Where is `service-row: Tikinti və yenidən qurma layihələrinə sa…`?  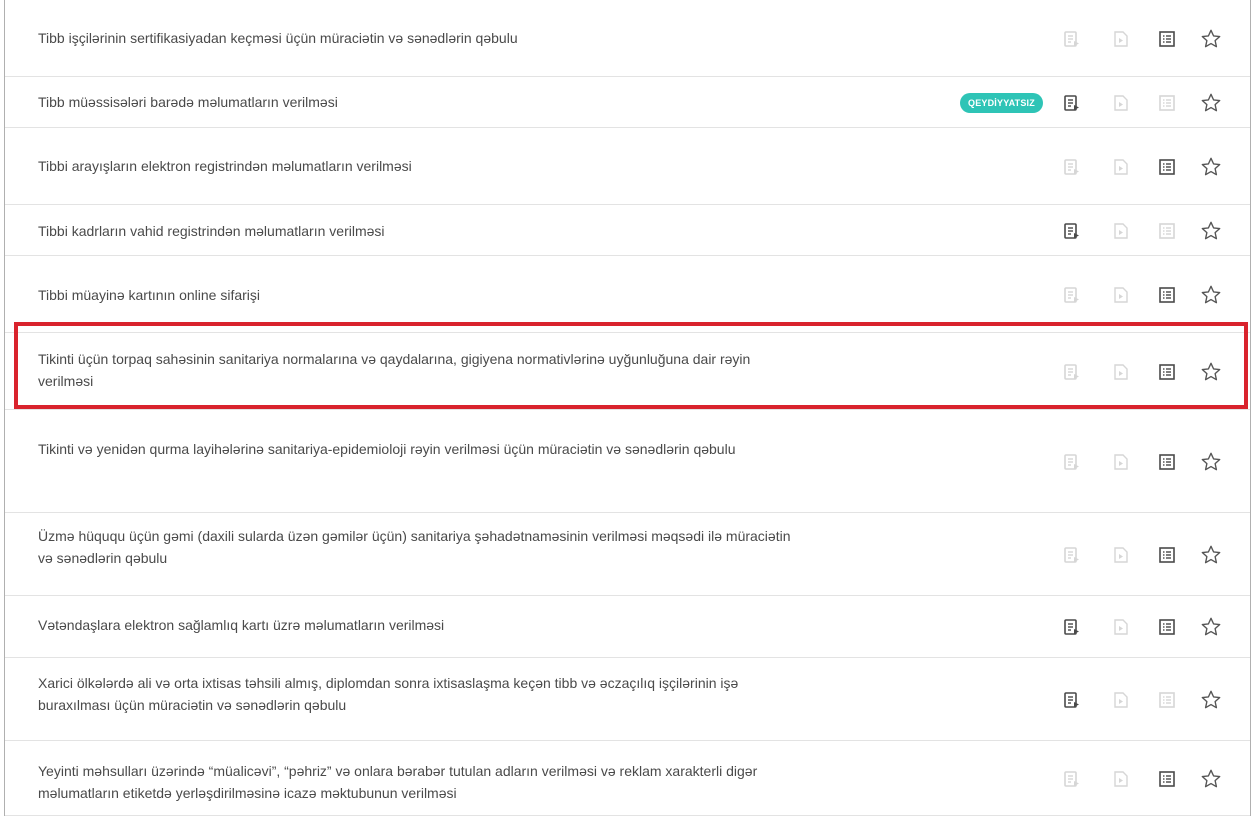
service-row: Tikinti və yenidən qurma layihələrinə sa… is located at coordinates (627, 461).